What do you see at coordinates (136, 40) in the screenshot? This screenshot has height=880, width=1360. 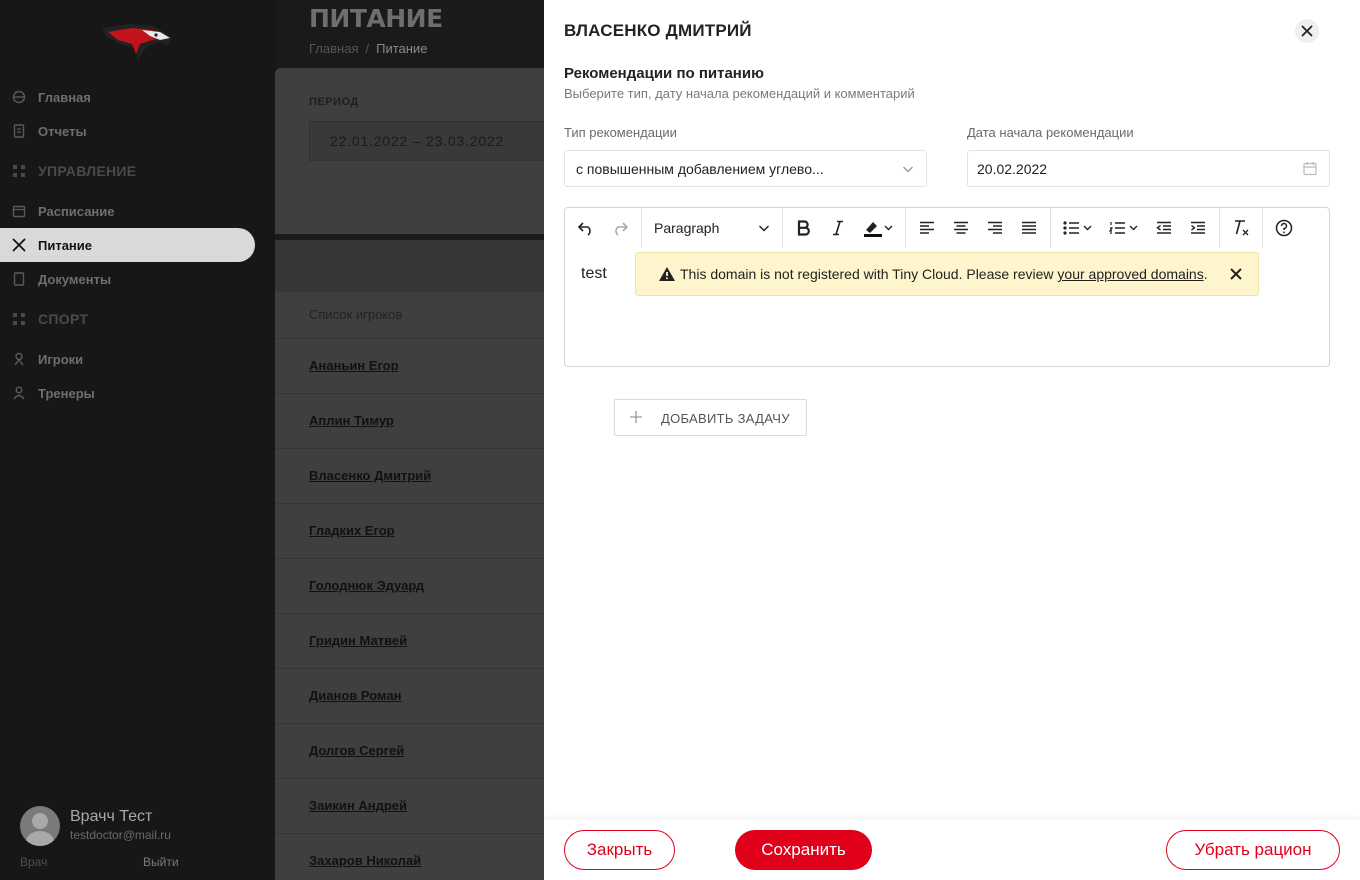 I see `club-logo` at bounding box center [136, 40].